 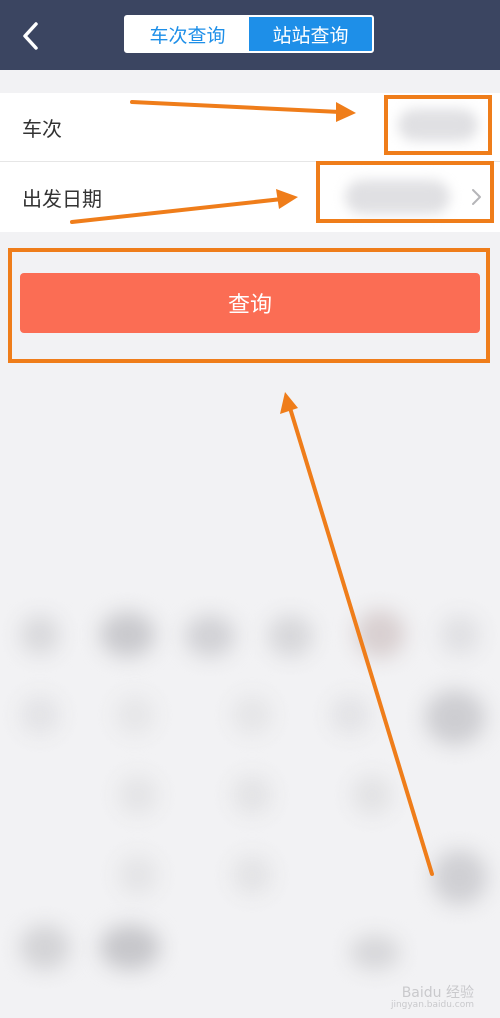 I want to click on train-number-label: 车次, so click(x=42, y=128).